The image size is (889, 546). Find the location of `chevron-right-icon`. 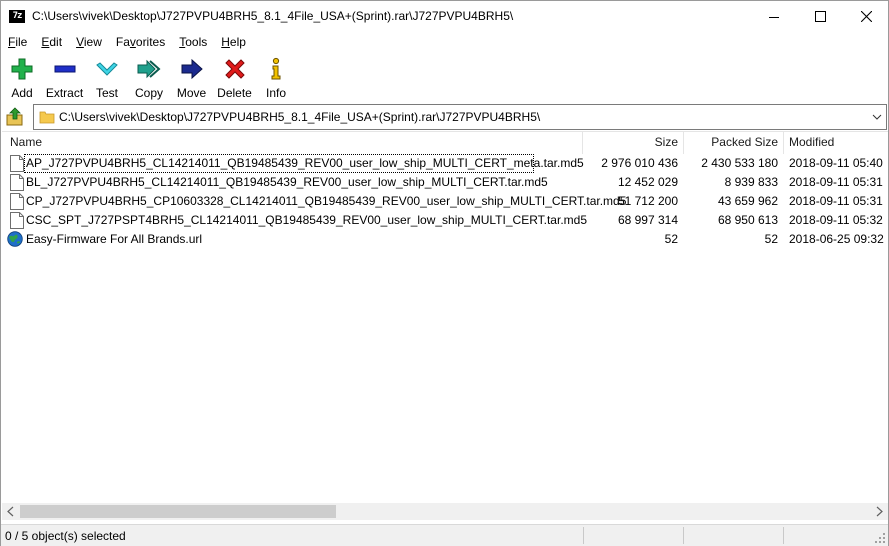

chevron-right-icon is located at coordinates (879, 511).